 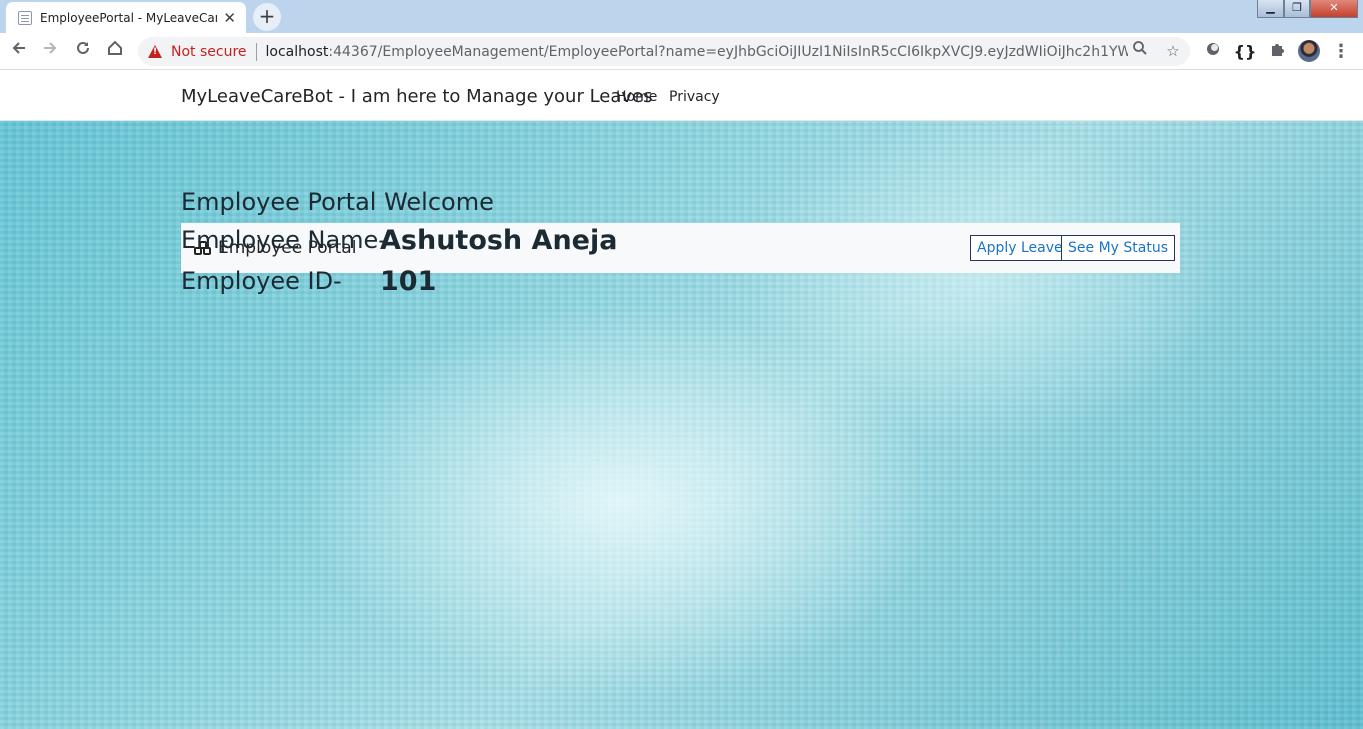 What do you see at coordinates (1309, 51) in the screenshot?
I see `profile-avatar` at bounding box center [1309, 51].